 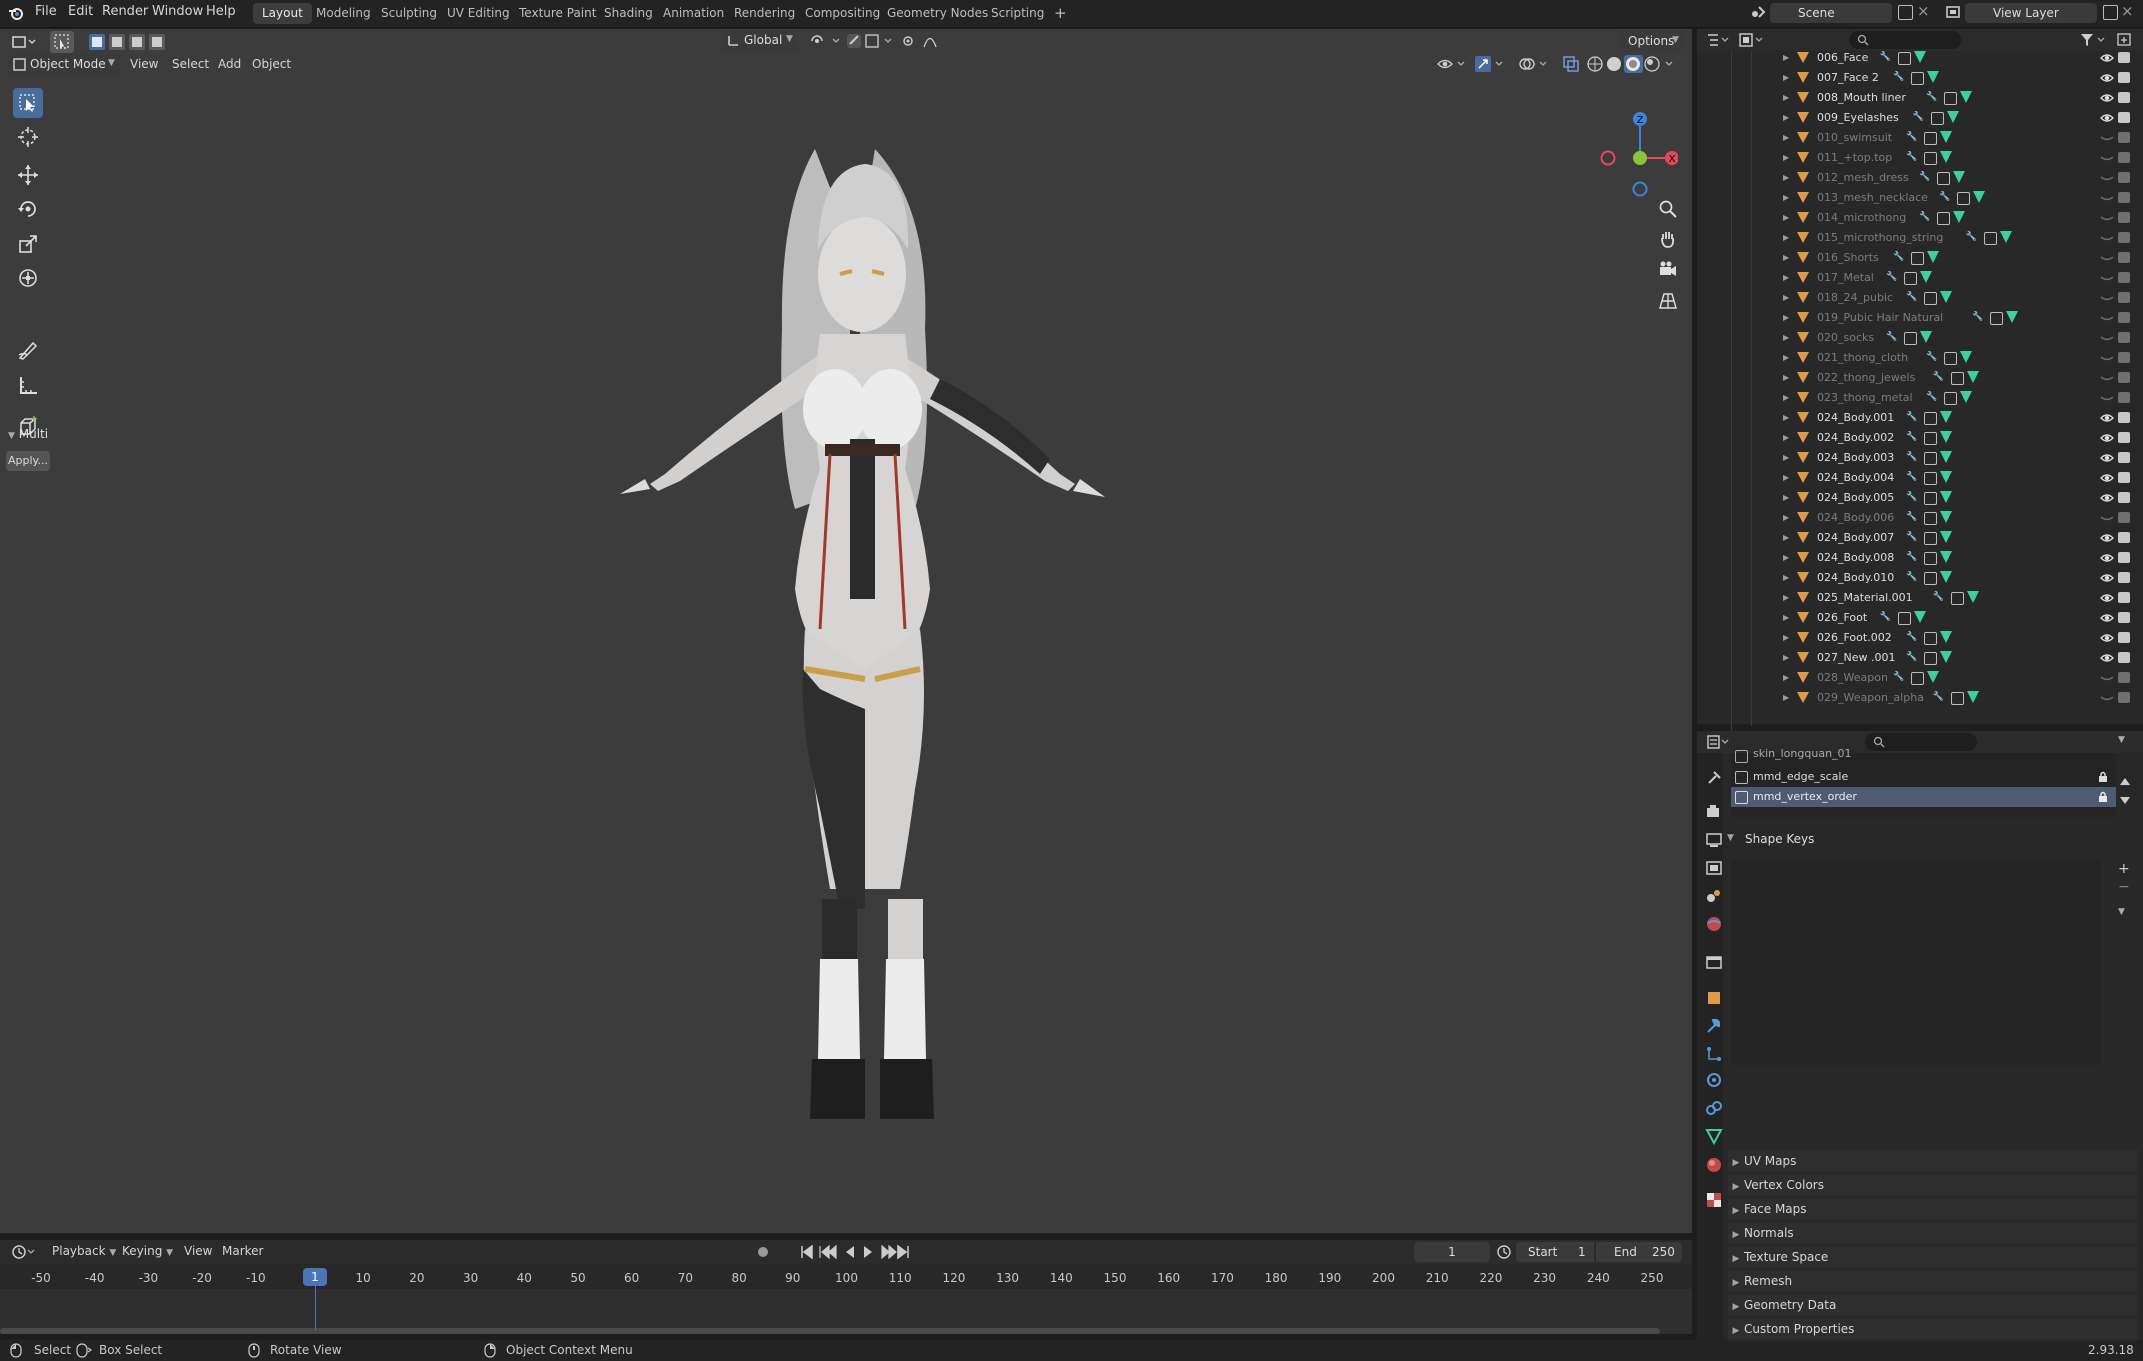 I want to click on display-mode-icon, so click(x=1753, y=40).